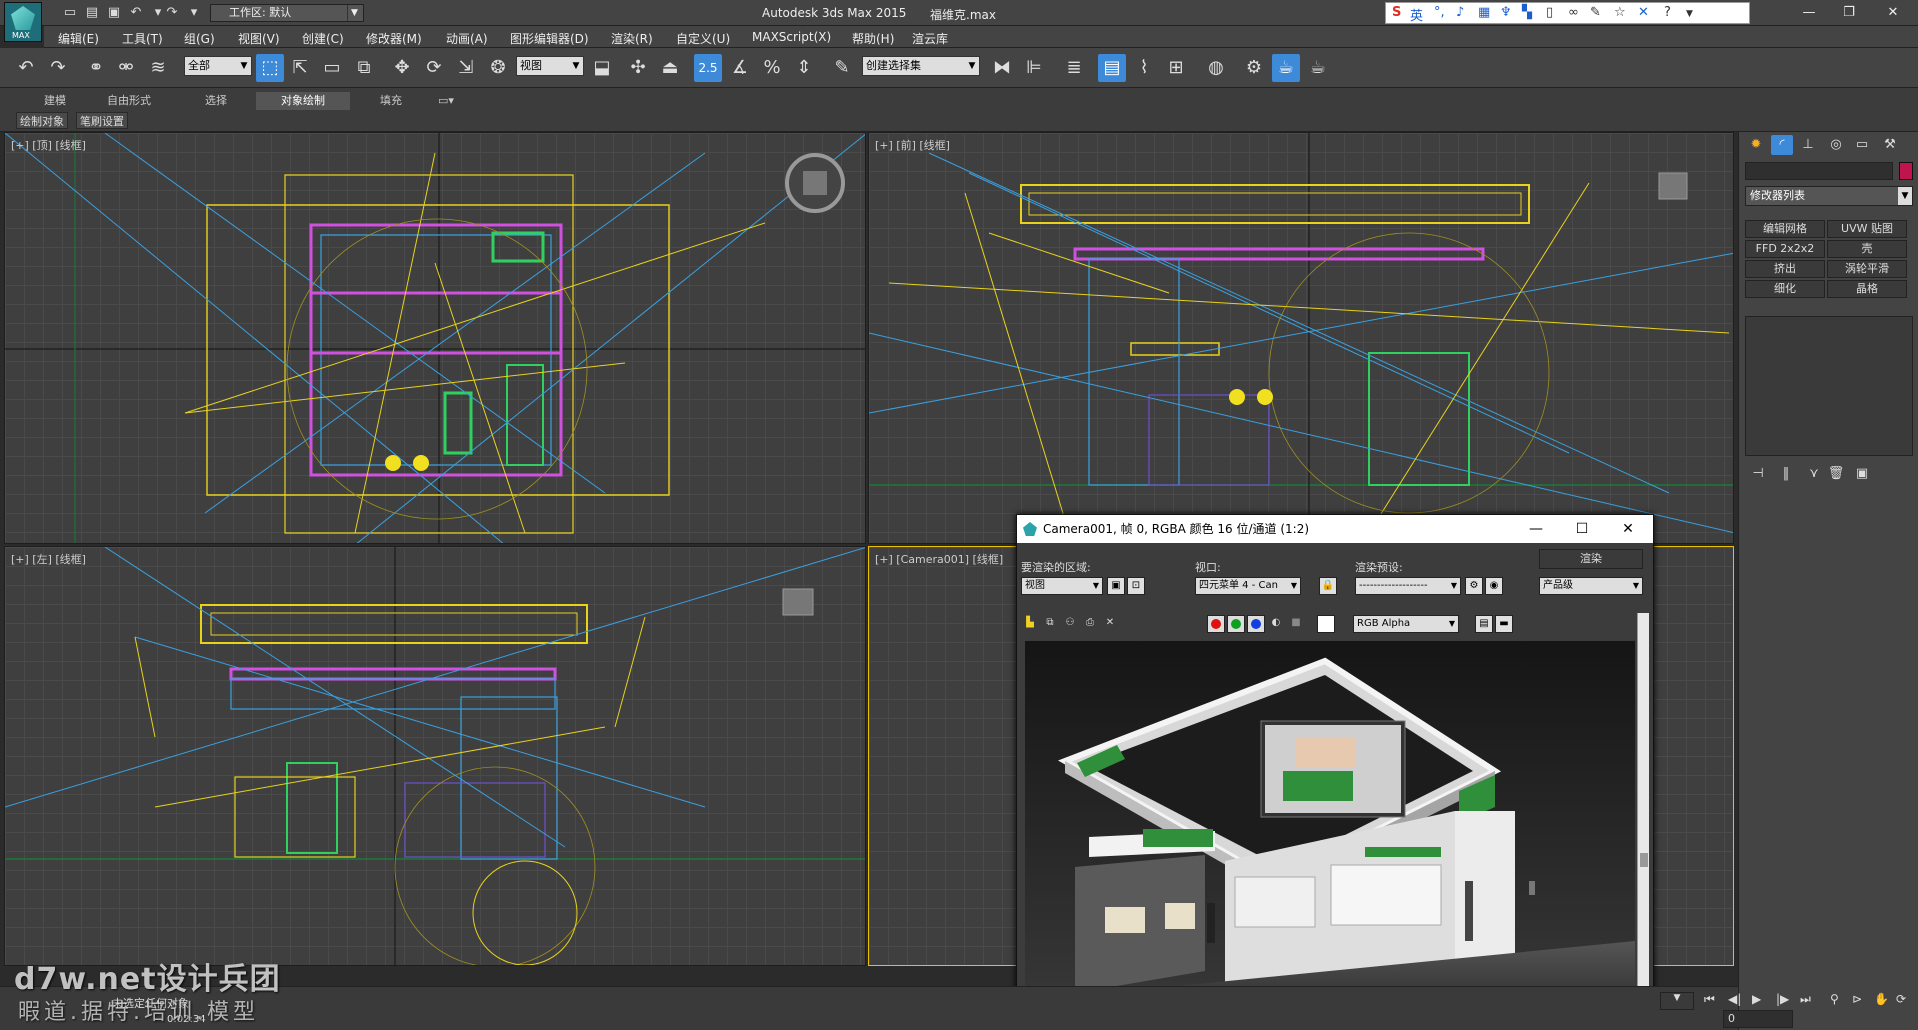 This screenshot has width=1918, height=1030. What do you see at coordinates (1867, 229) in the screenshot?
I see `modifier-uvw-map-button: UVW 贴图` at bounding box center [1867, 229].